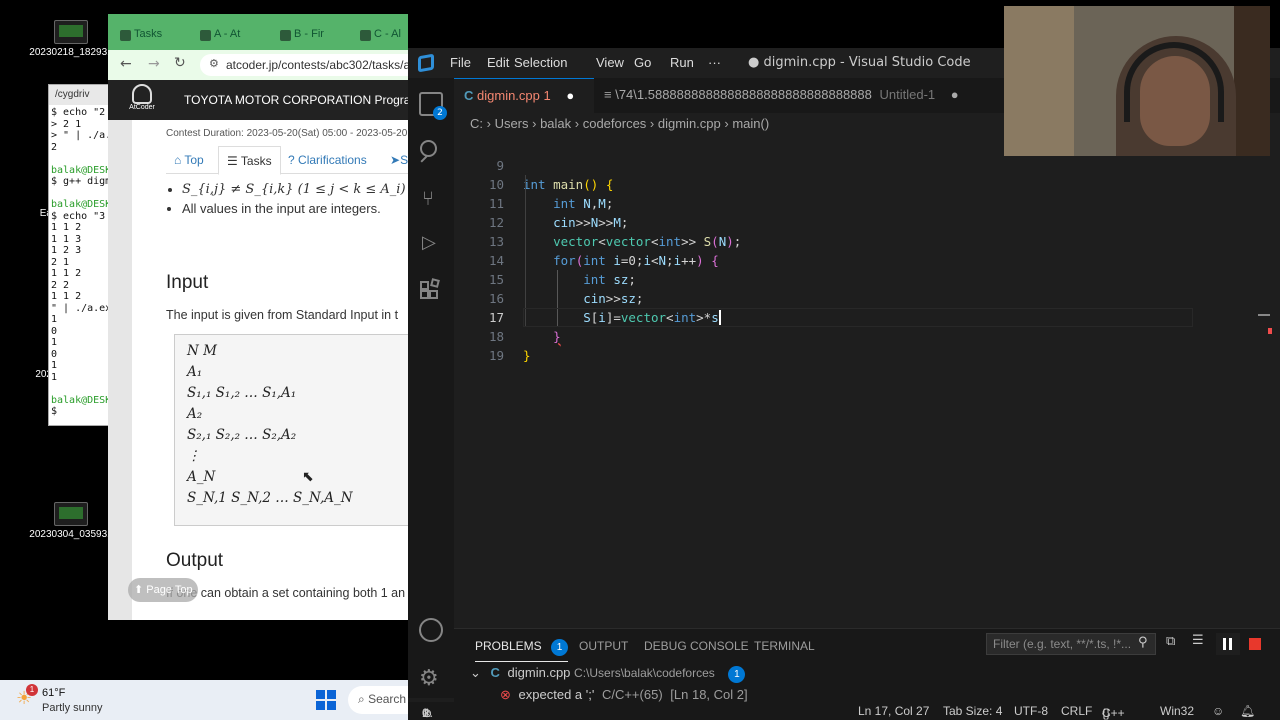  I want to click on desktop-icon-video-1: 20230218_182931, so click(71, 39).